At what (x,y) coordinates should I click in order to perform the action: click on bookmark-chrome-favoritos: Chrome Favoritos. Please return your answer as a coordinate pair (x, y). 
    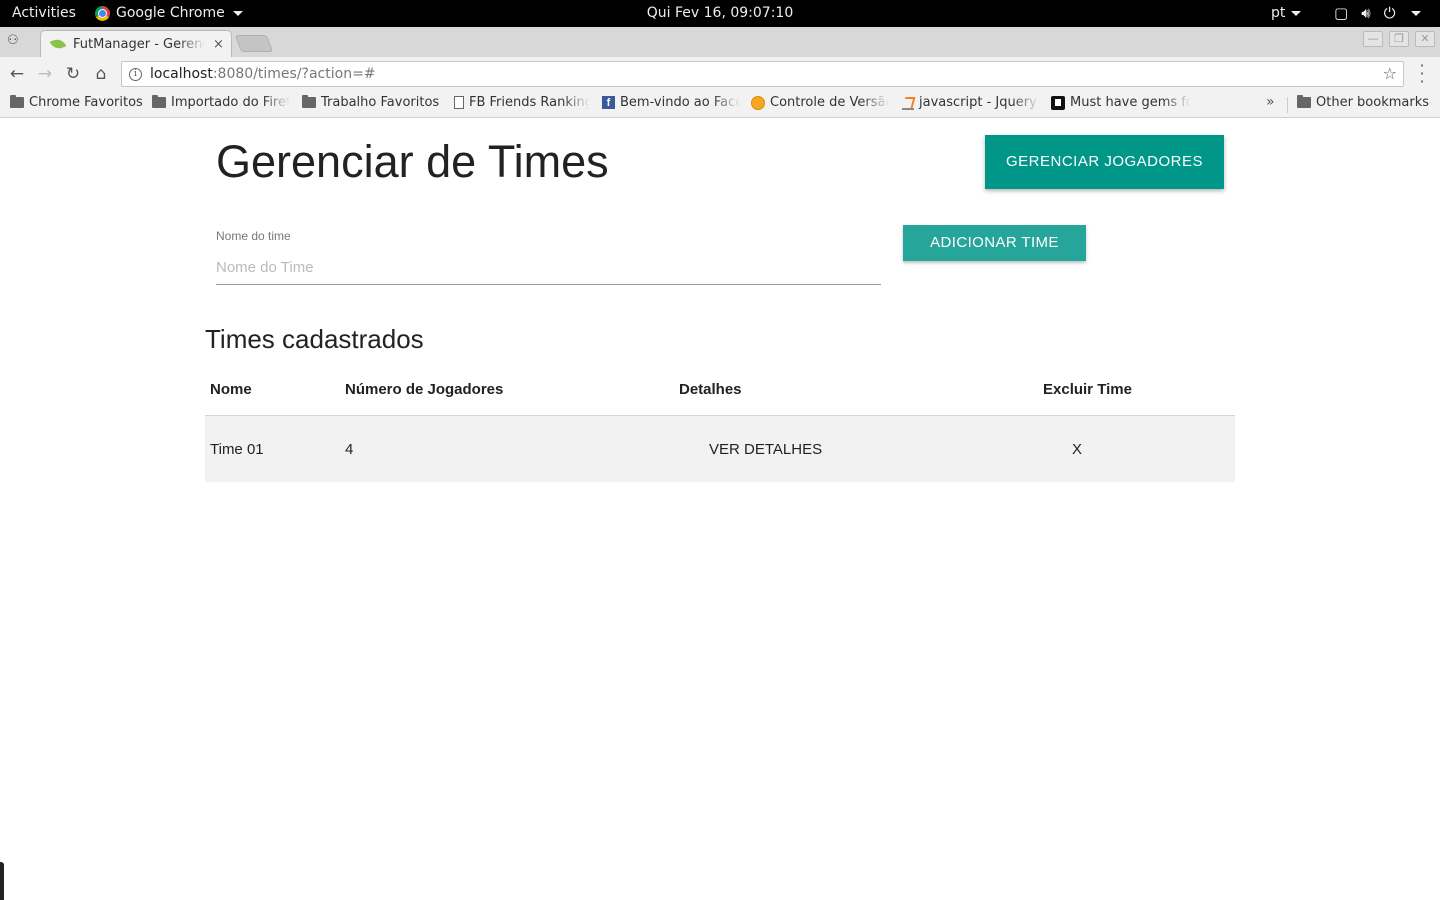
    Looking at the image, I should click on (77, 102).